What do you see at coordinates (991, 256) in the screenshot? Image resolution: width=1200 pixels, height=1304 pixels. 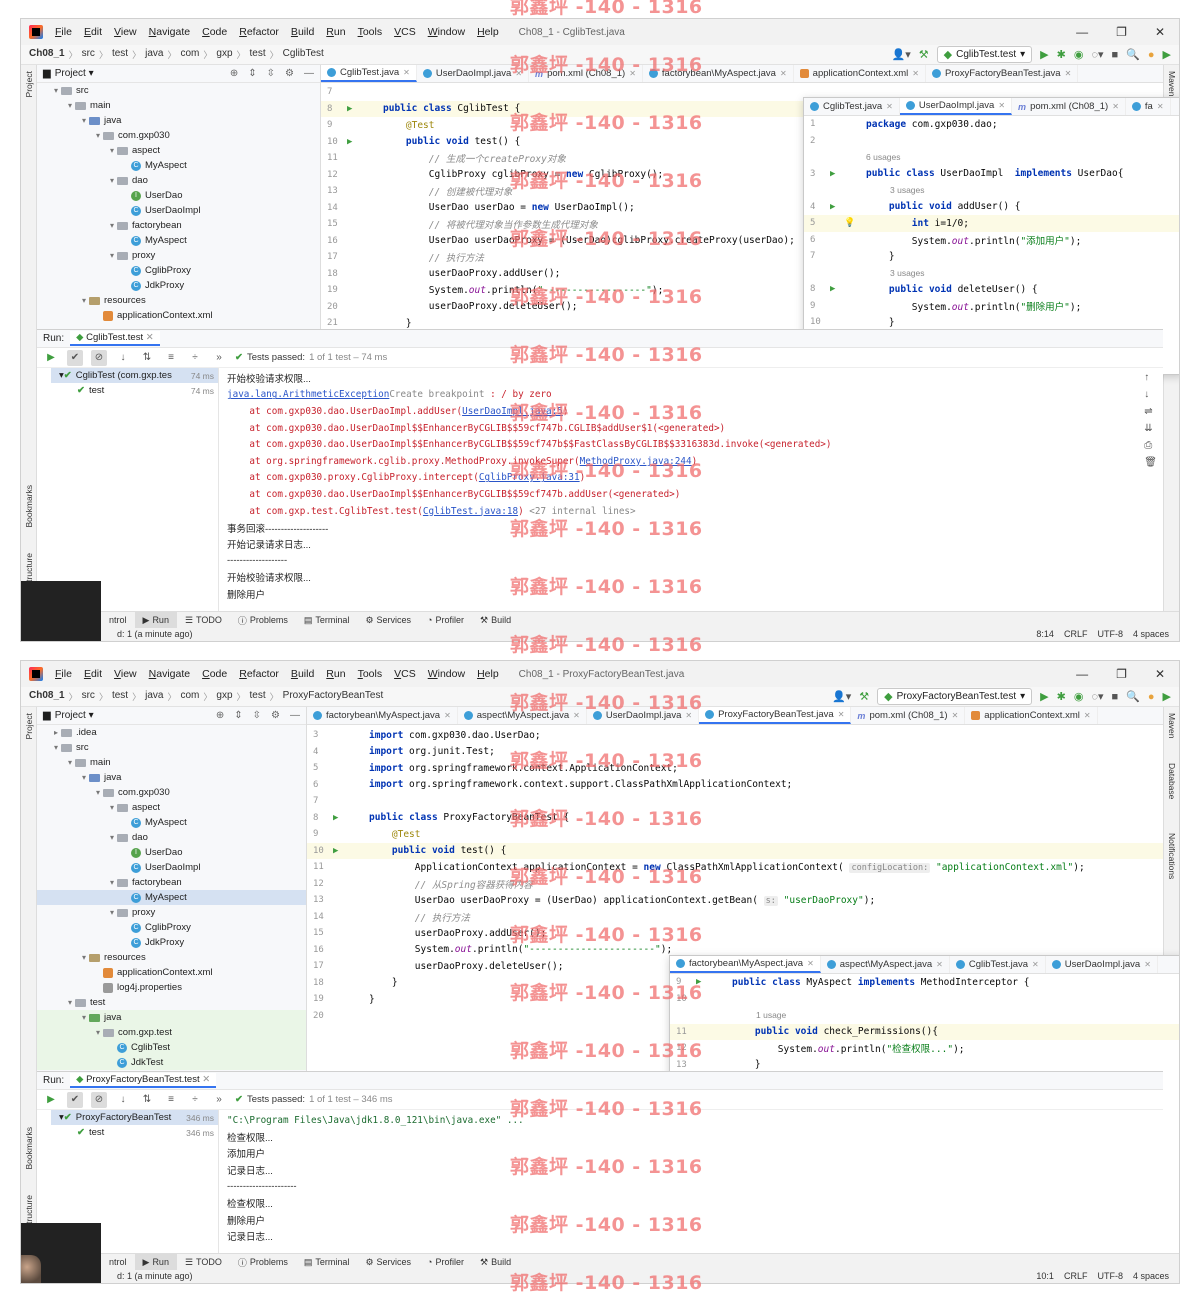 I see `code-line: 7 }` at bounding box center [991, 256].